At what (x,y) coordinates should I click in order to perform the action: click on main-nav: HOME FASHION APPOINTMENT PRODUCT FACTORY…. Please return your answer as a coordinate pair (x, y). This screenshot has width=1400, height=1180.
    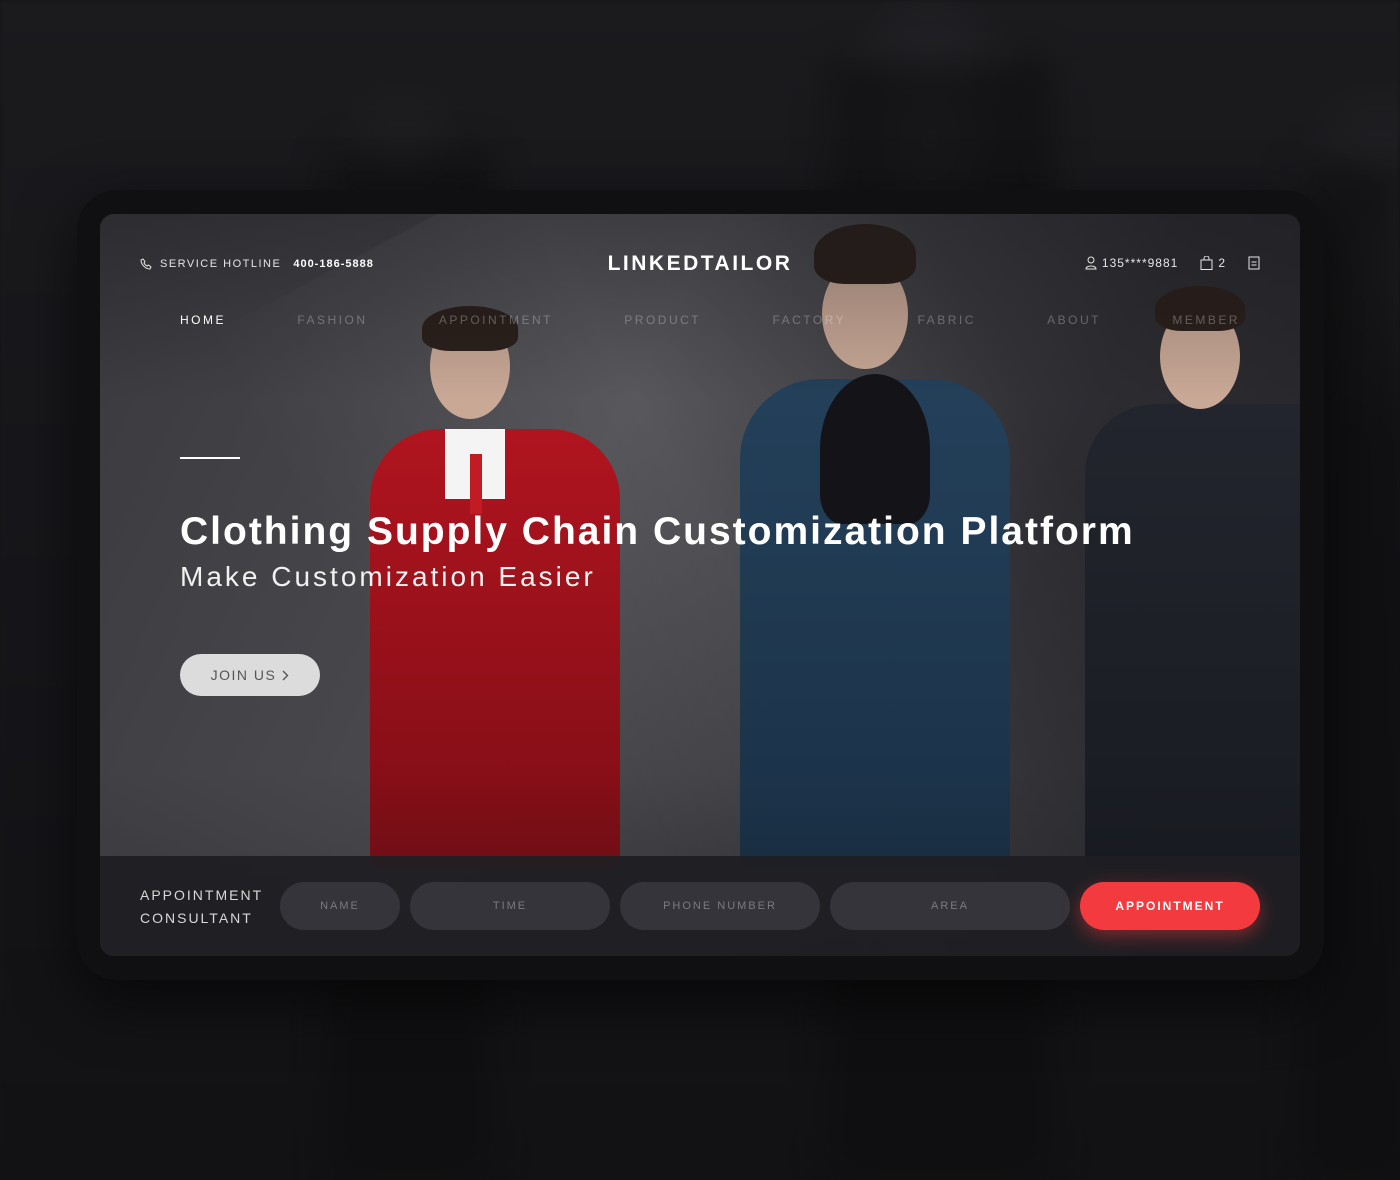
    Looking at the image, I should click on (710, 320).